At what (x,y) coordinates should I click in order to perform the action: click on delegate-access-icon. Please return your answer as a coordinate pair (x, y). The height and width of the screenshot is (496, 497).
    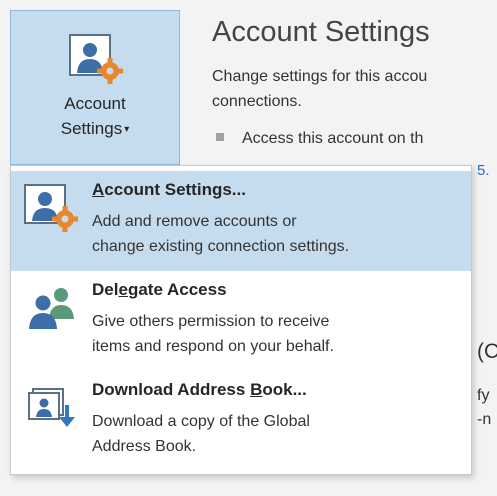
    Looking at the image, I should click on (51, 308).